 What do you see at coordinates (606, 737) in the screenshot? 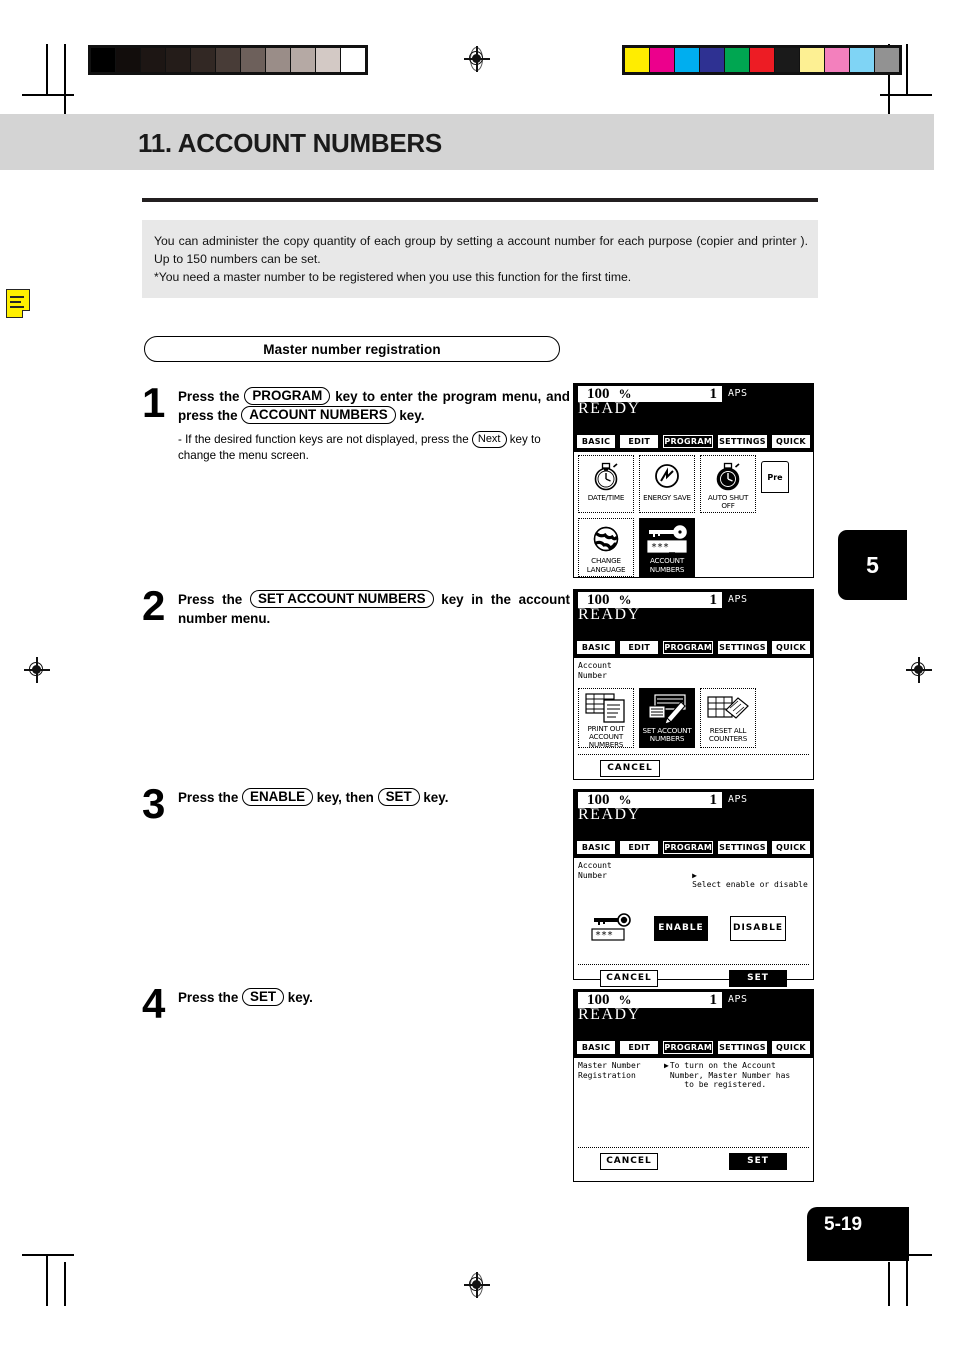
I see `lcd-button-label: PRINT OUT ACCOUNT NUMBERS` at bounding box center [606, 737].